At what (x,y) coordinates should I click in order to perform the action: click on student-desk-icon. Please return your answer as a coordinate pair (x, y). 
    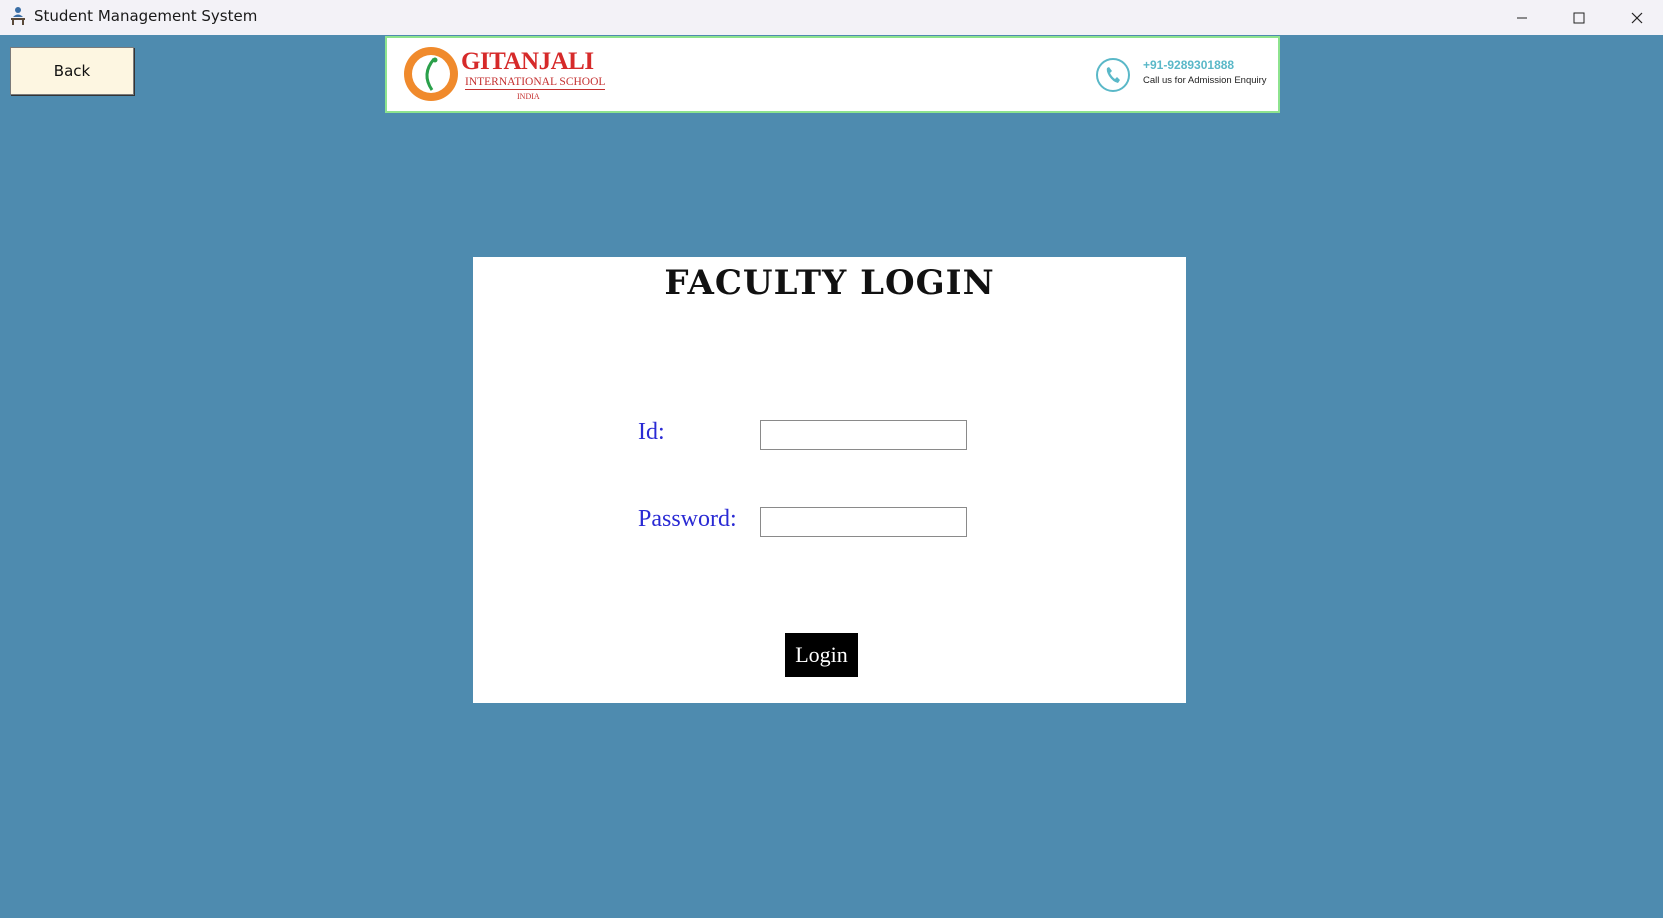
    Looking at the image, I should click on (18, 16).